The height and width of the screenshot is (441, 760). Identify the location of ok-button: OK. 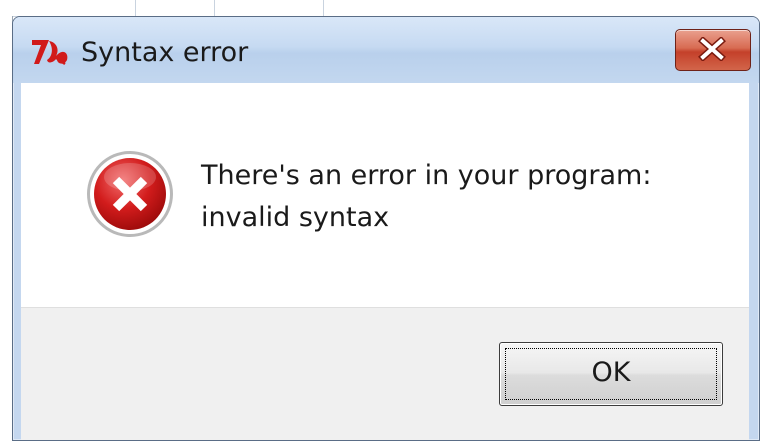
(611, 374).